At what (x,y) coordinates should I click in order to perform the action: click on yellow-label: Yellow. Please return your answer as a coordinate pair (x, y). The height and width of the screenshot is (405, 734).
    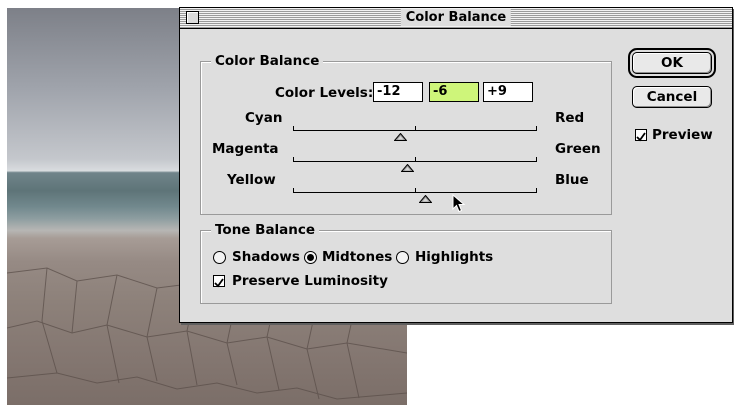
    Looking at the image, I should click on (251, 180).